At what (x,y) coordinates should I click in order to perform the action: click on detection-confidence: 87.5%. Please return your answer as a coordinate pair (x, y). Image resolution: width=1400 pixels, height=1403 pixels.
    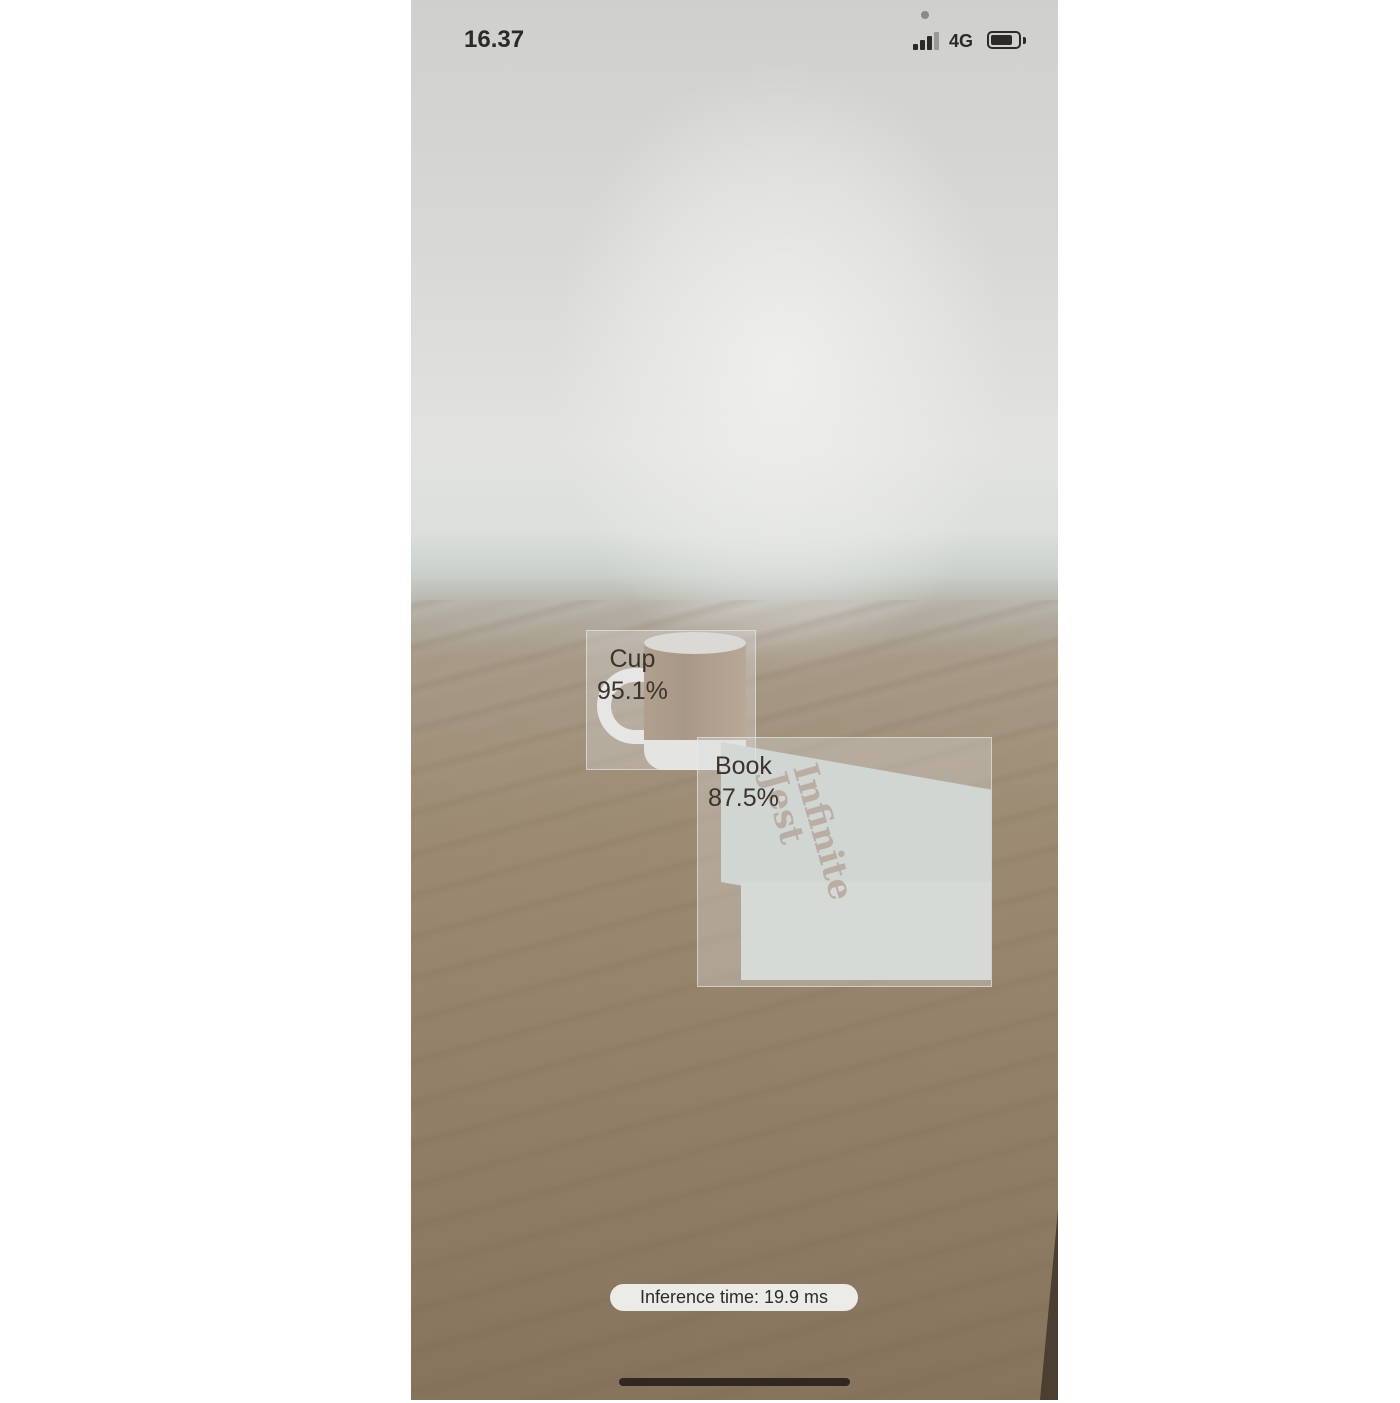
    Looking at the image, I should click on (743, 798).